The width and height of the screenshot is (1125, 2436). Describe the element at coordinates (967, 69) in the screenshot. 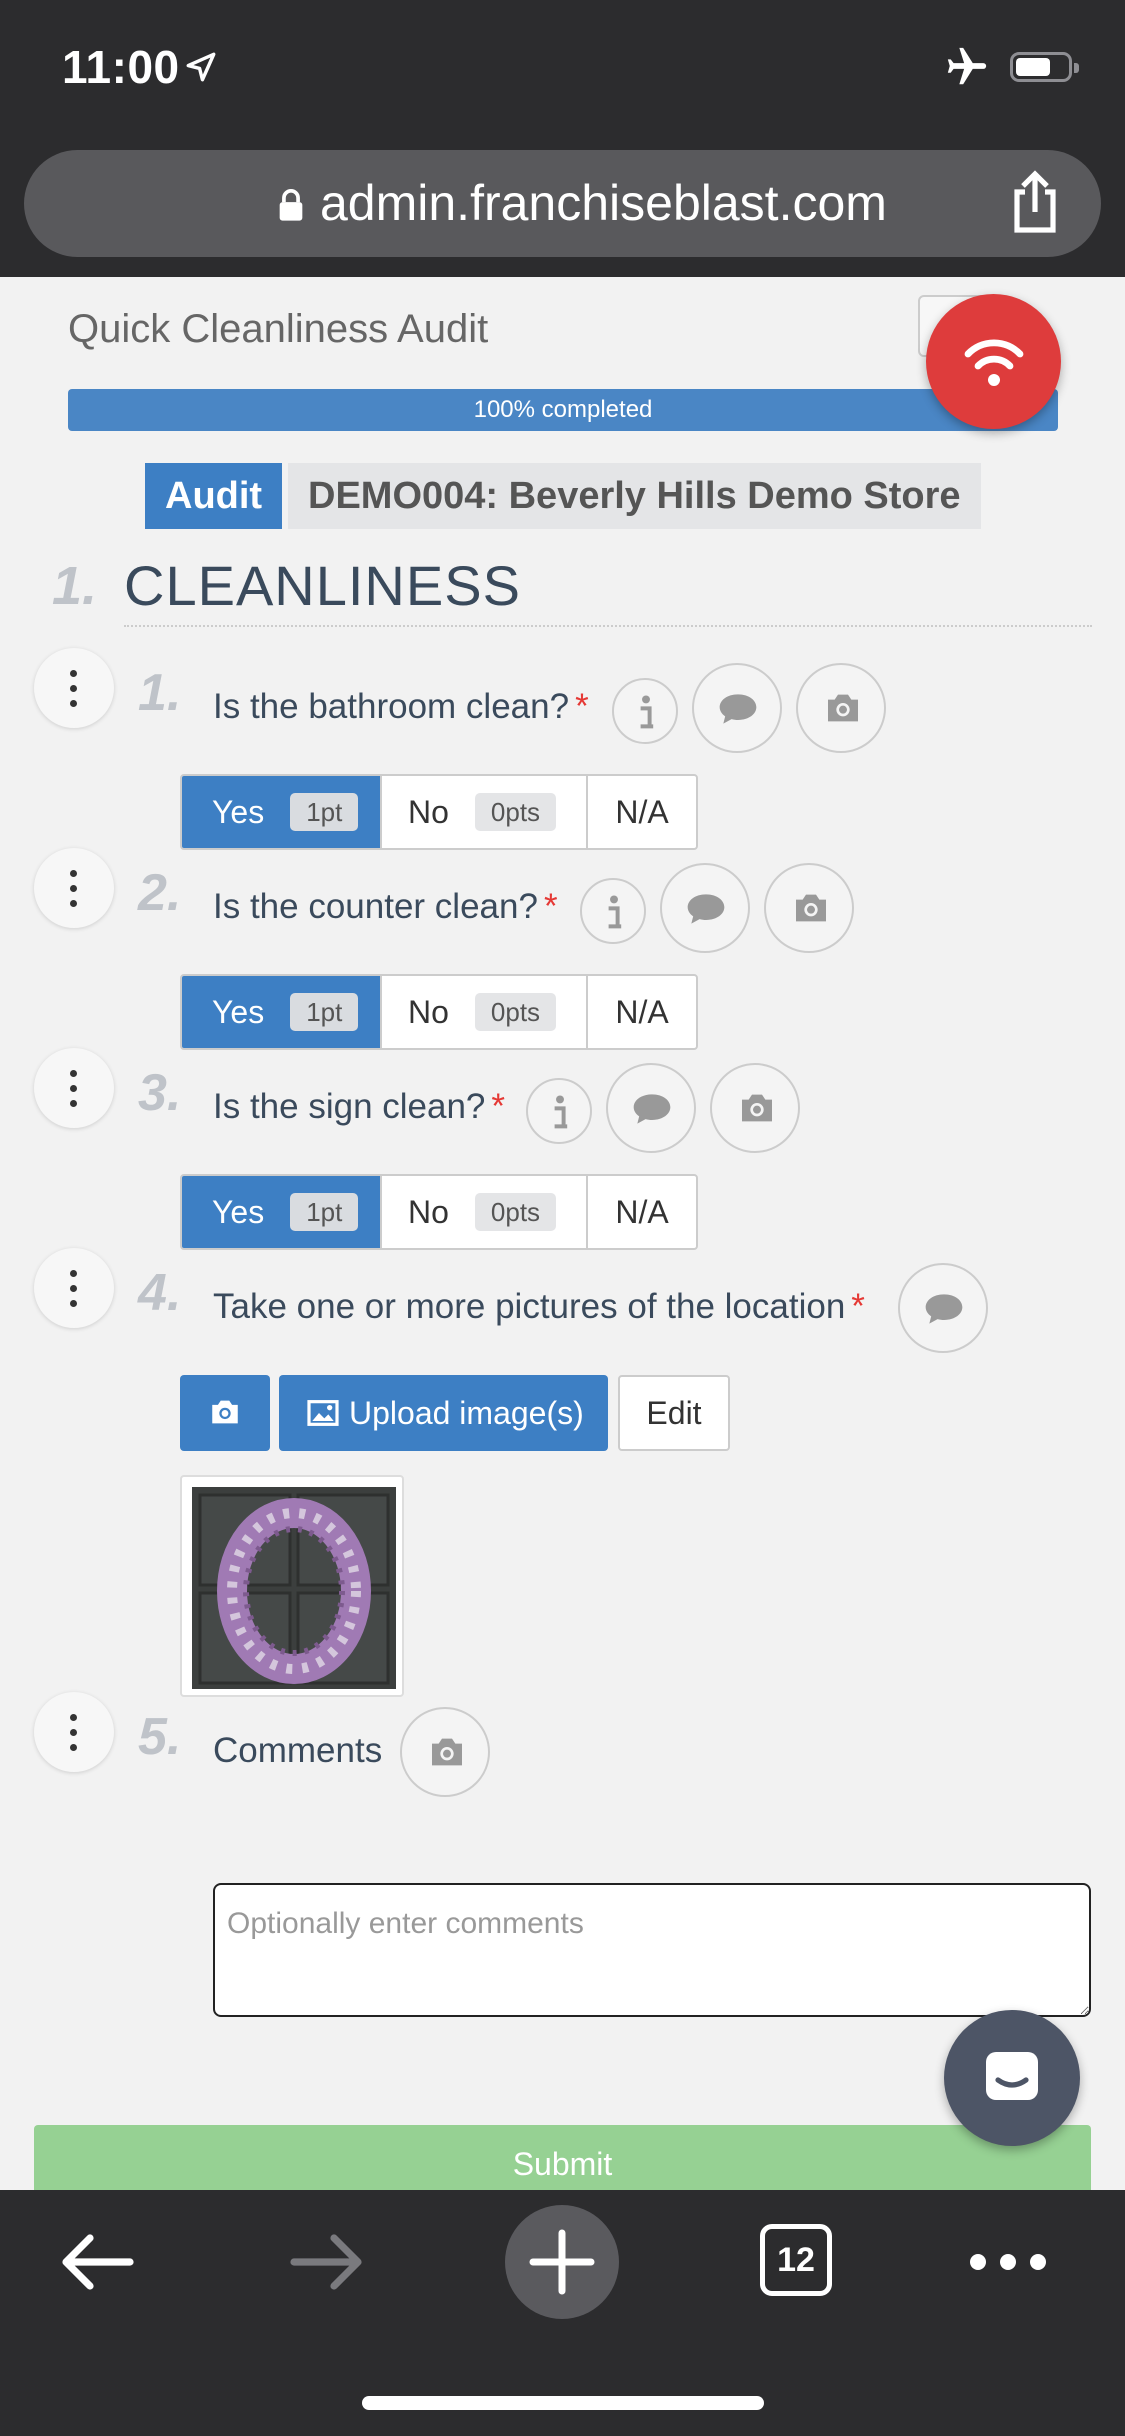

I see `airplane-mode-icon` at that location.